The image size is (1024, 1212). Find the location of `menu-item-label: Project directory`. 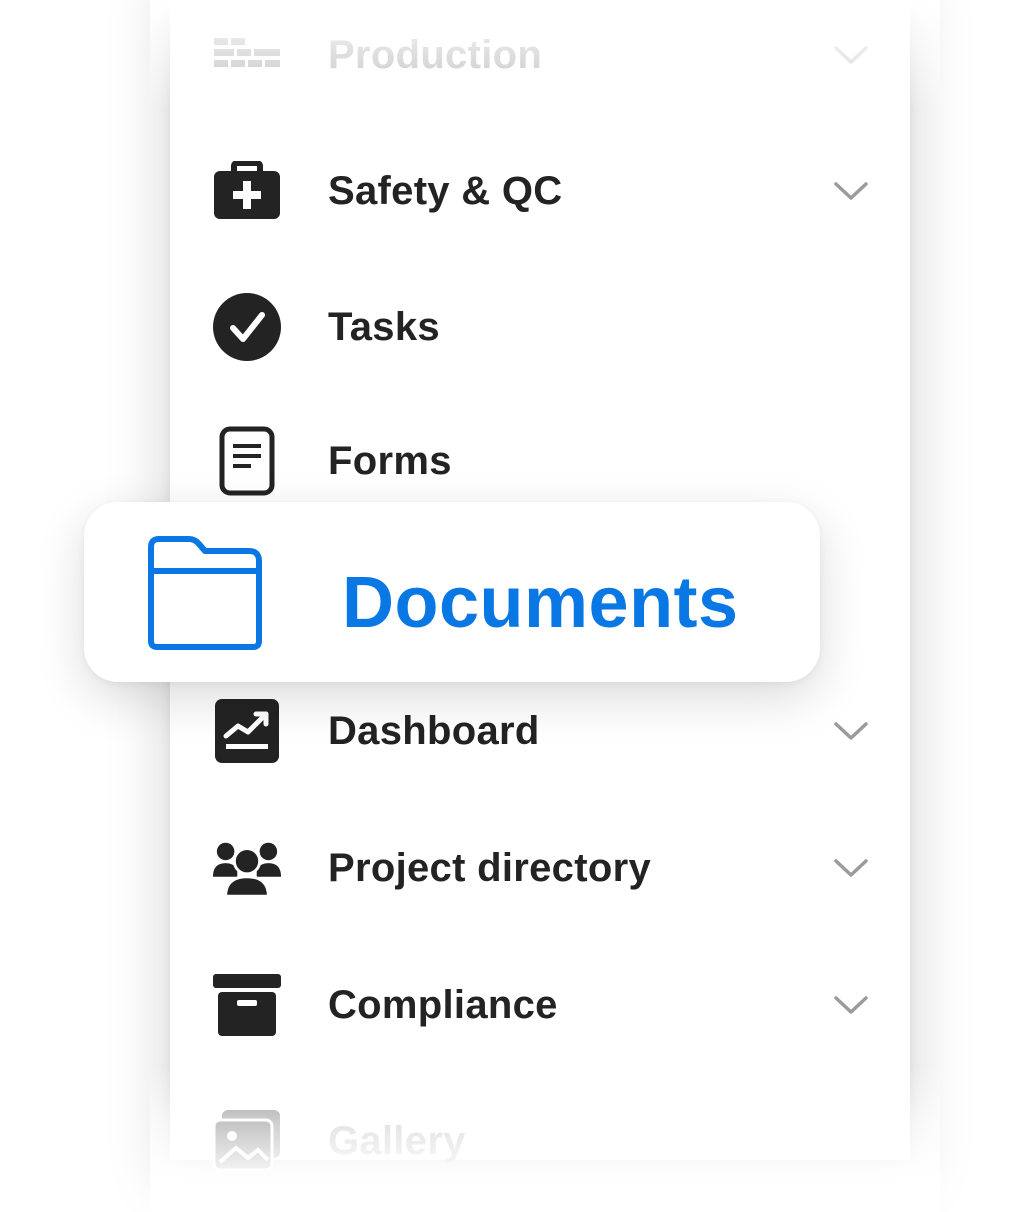

menu-item-label: Project directory is located at coordinates (489, 867).